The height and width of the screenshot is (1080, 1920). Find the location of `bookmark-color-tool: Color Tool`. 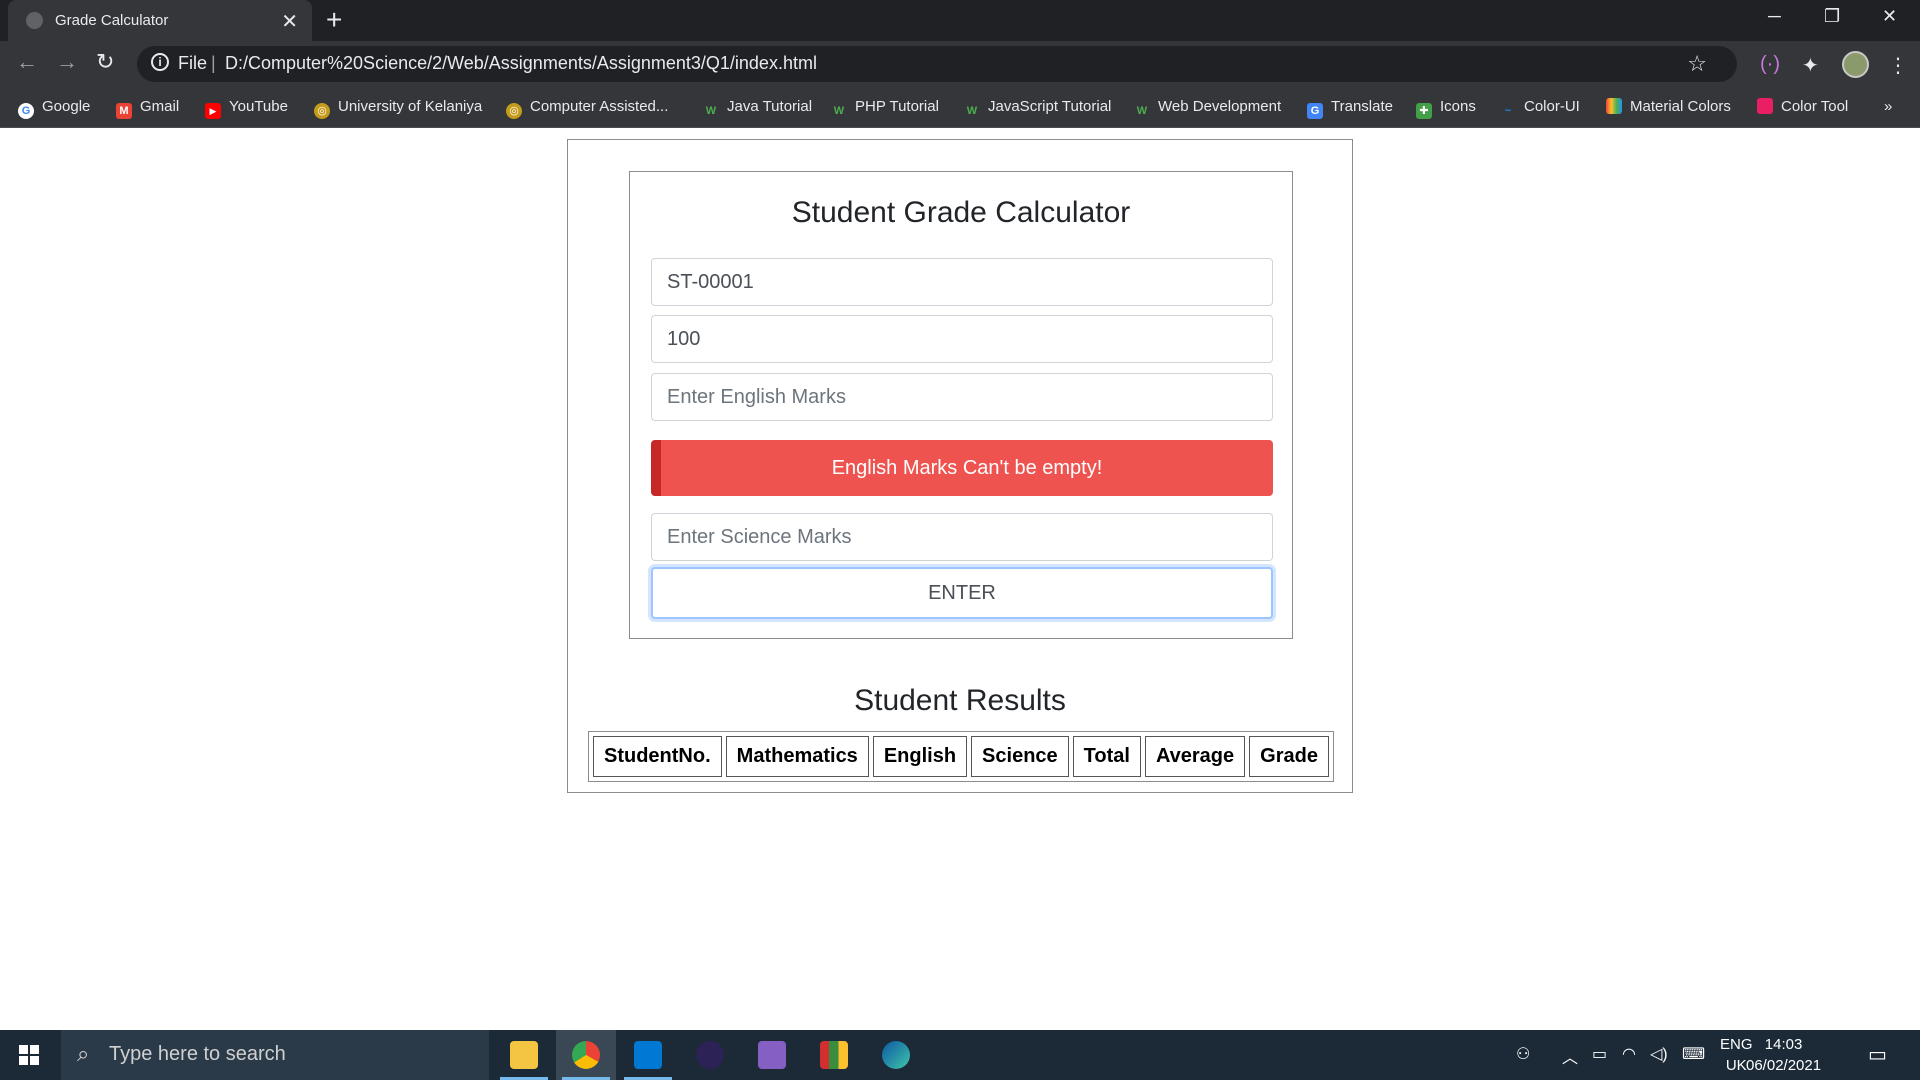

bookmark-color-tool: Color Tool is located at coordinates (1802, 106).